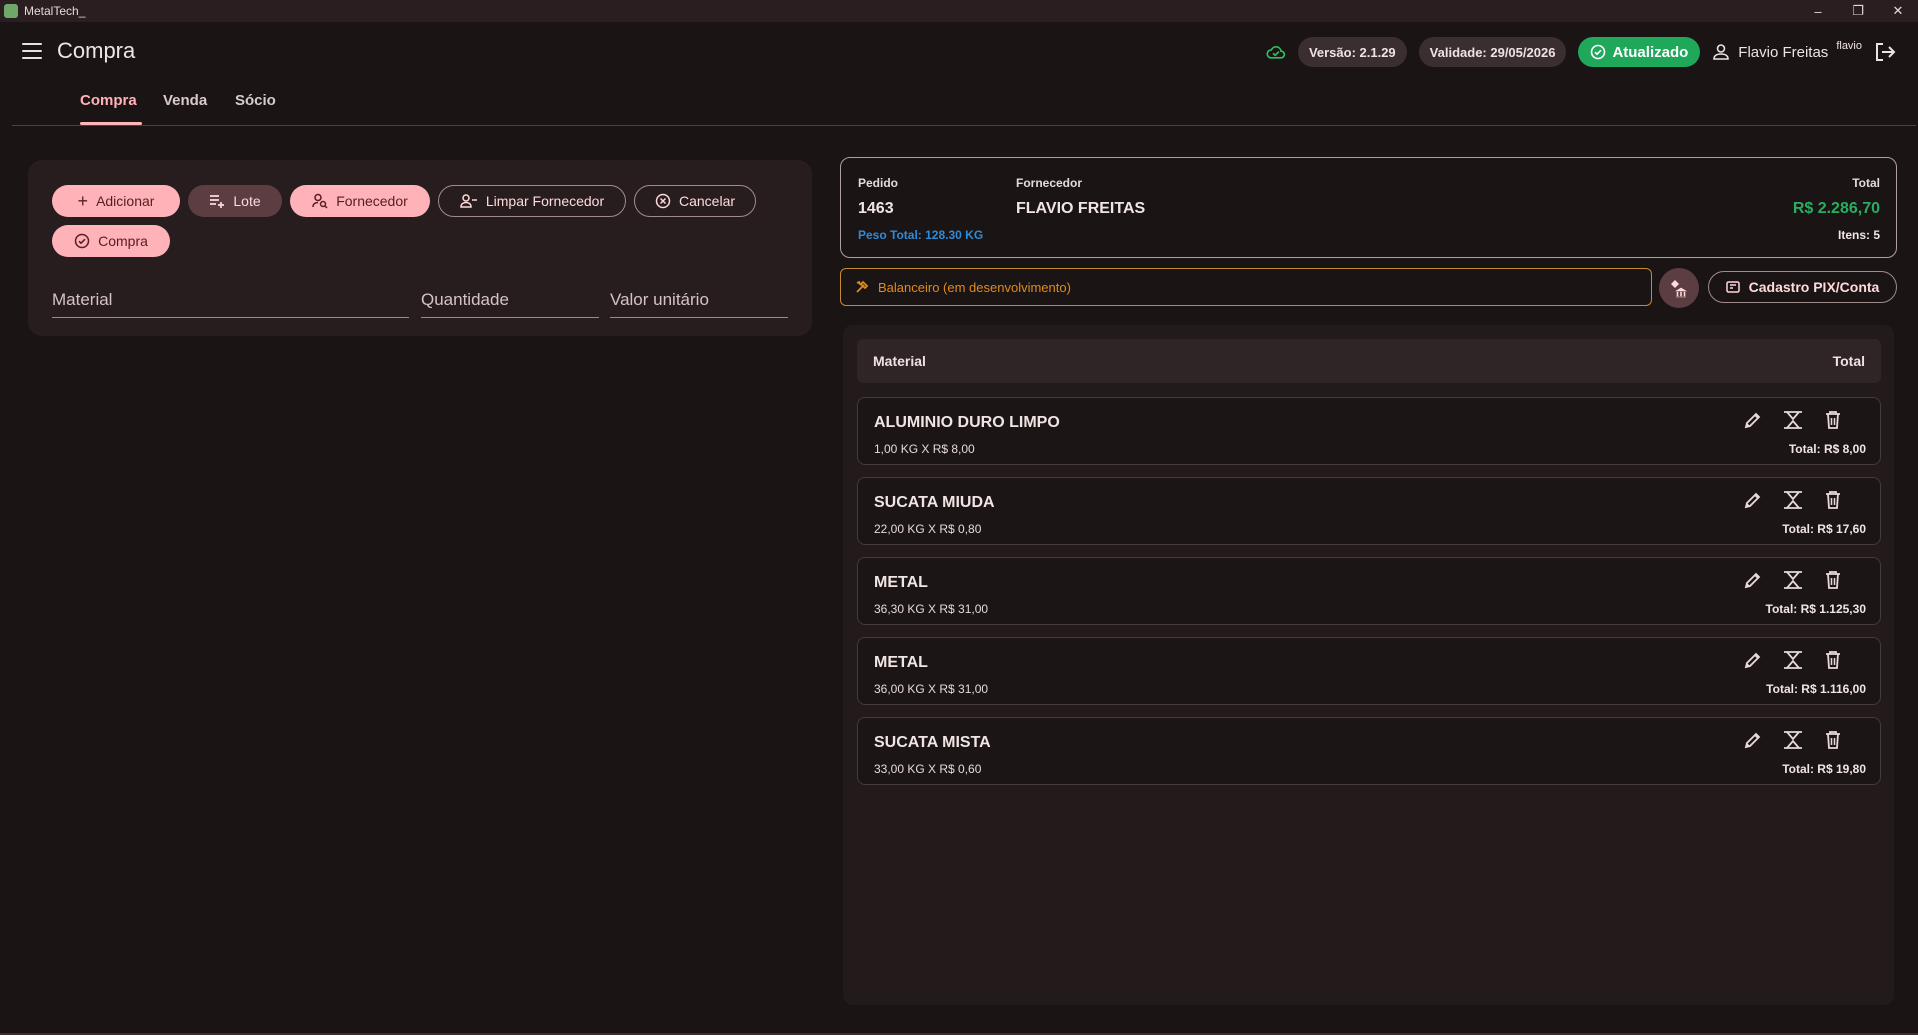 The height and width of the screenshot is (1035, 1918). Describe the element at coordinates (111, 123) in the screenshot. I see `active-tab-indicator` at that location.